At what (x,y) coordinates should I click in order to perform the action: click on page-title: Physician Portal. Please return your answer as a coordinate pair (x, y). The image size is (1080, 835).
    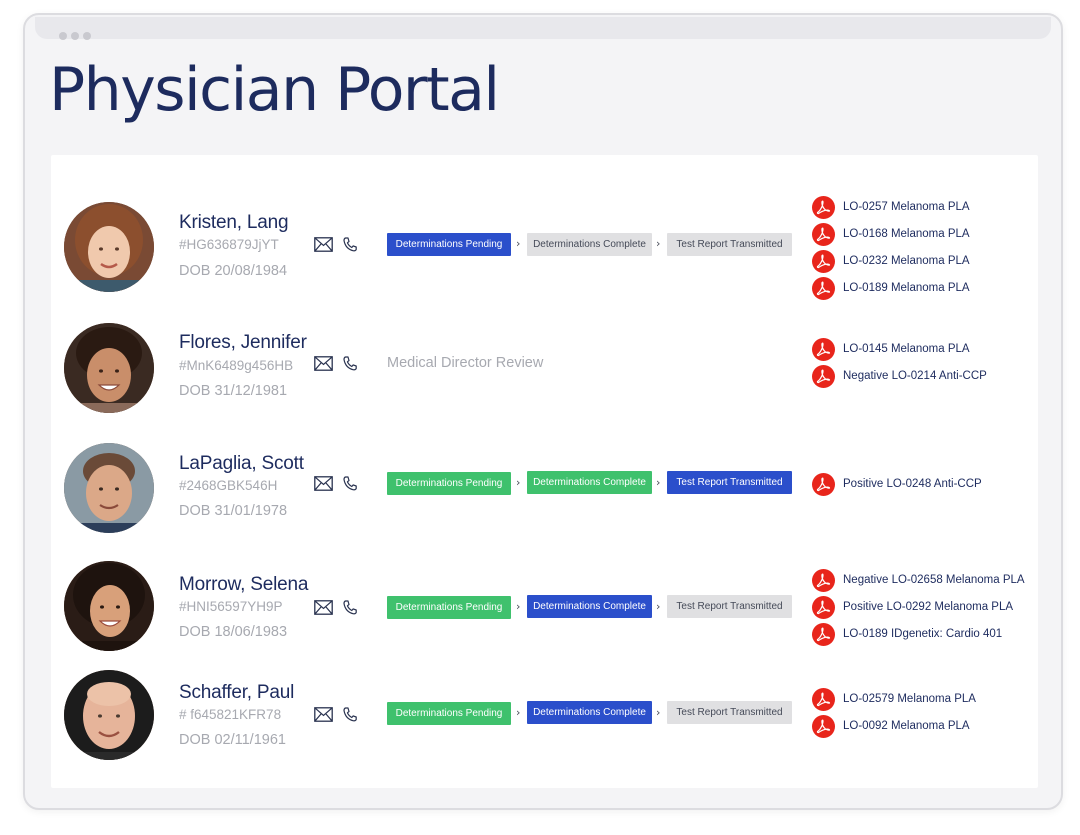
    Looking at the image, I should click on (274, 90).